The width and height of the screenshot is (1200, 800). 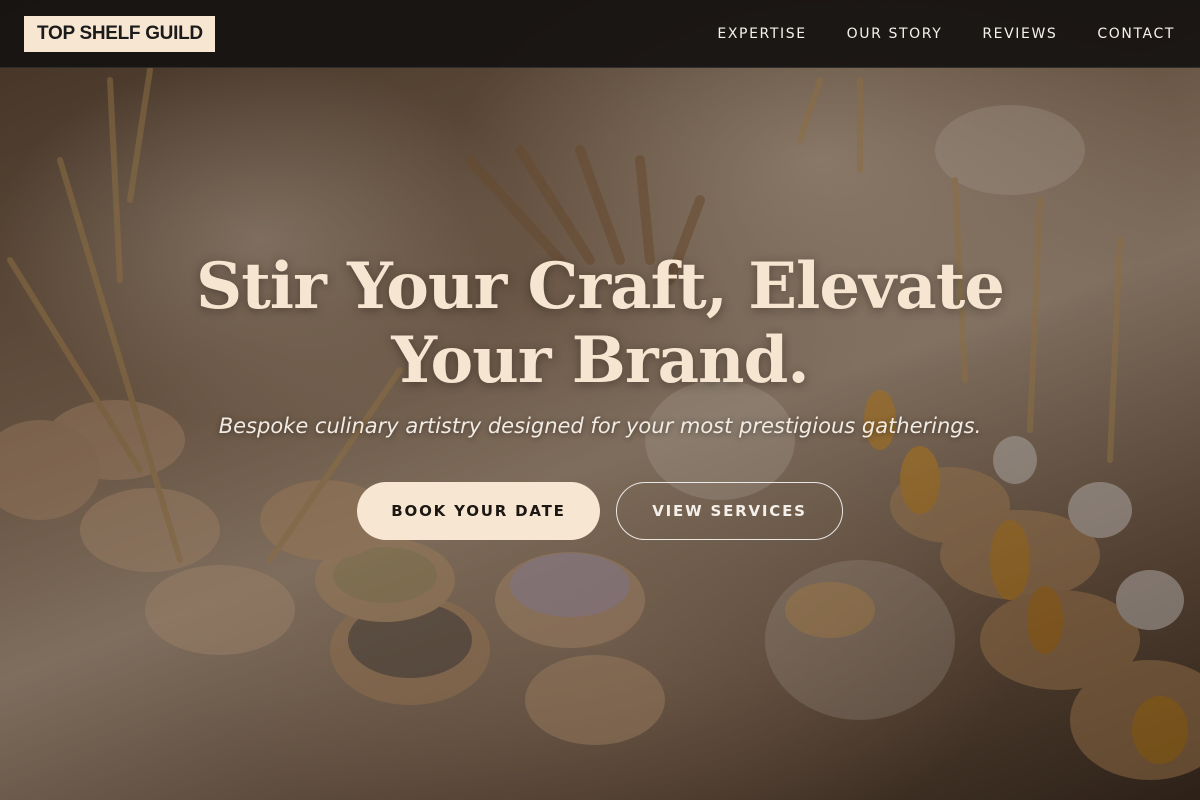 What do you see at coordinates (729, 511) in the screenshot?
I see `view-services-button: VIEW SERVICES` at bounding box center [729, 511].